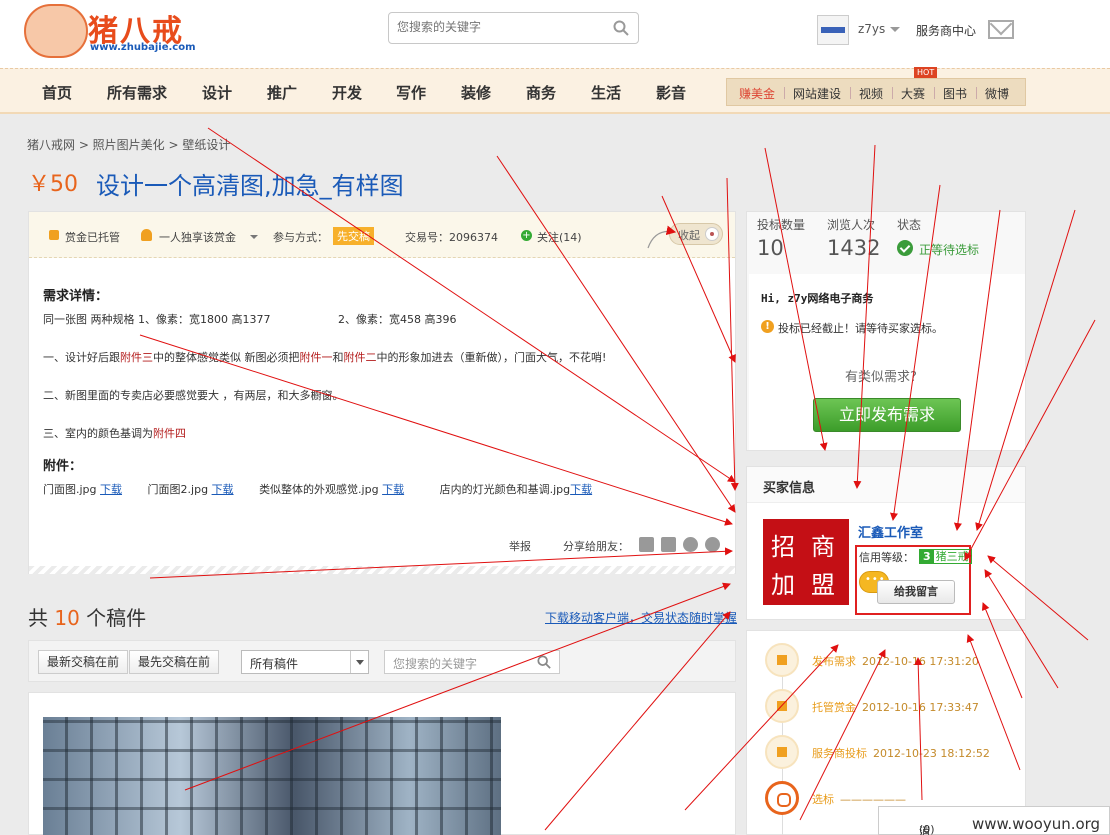 The width and height of the screenshot is (1110, 835). I want to click on extra-link-weibo: 微博, so click(997, 93).